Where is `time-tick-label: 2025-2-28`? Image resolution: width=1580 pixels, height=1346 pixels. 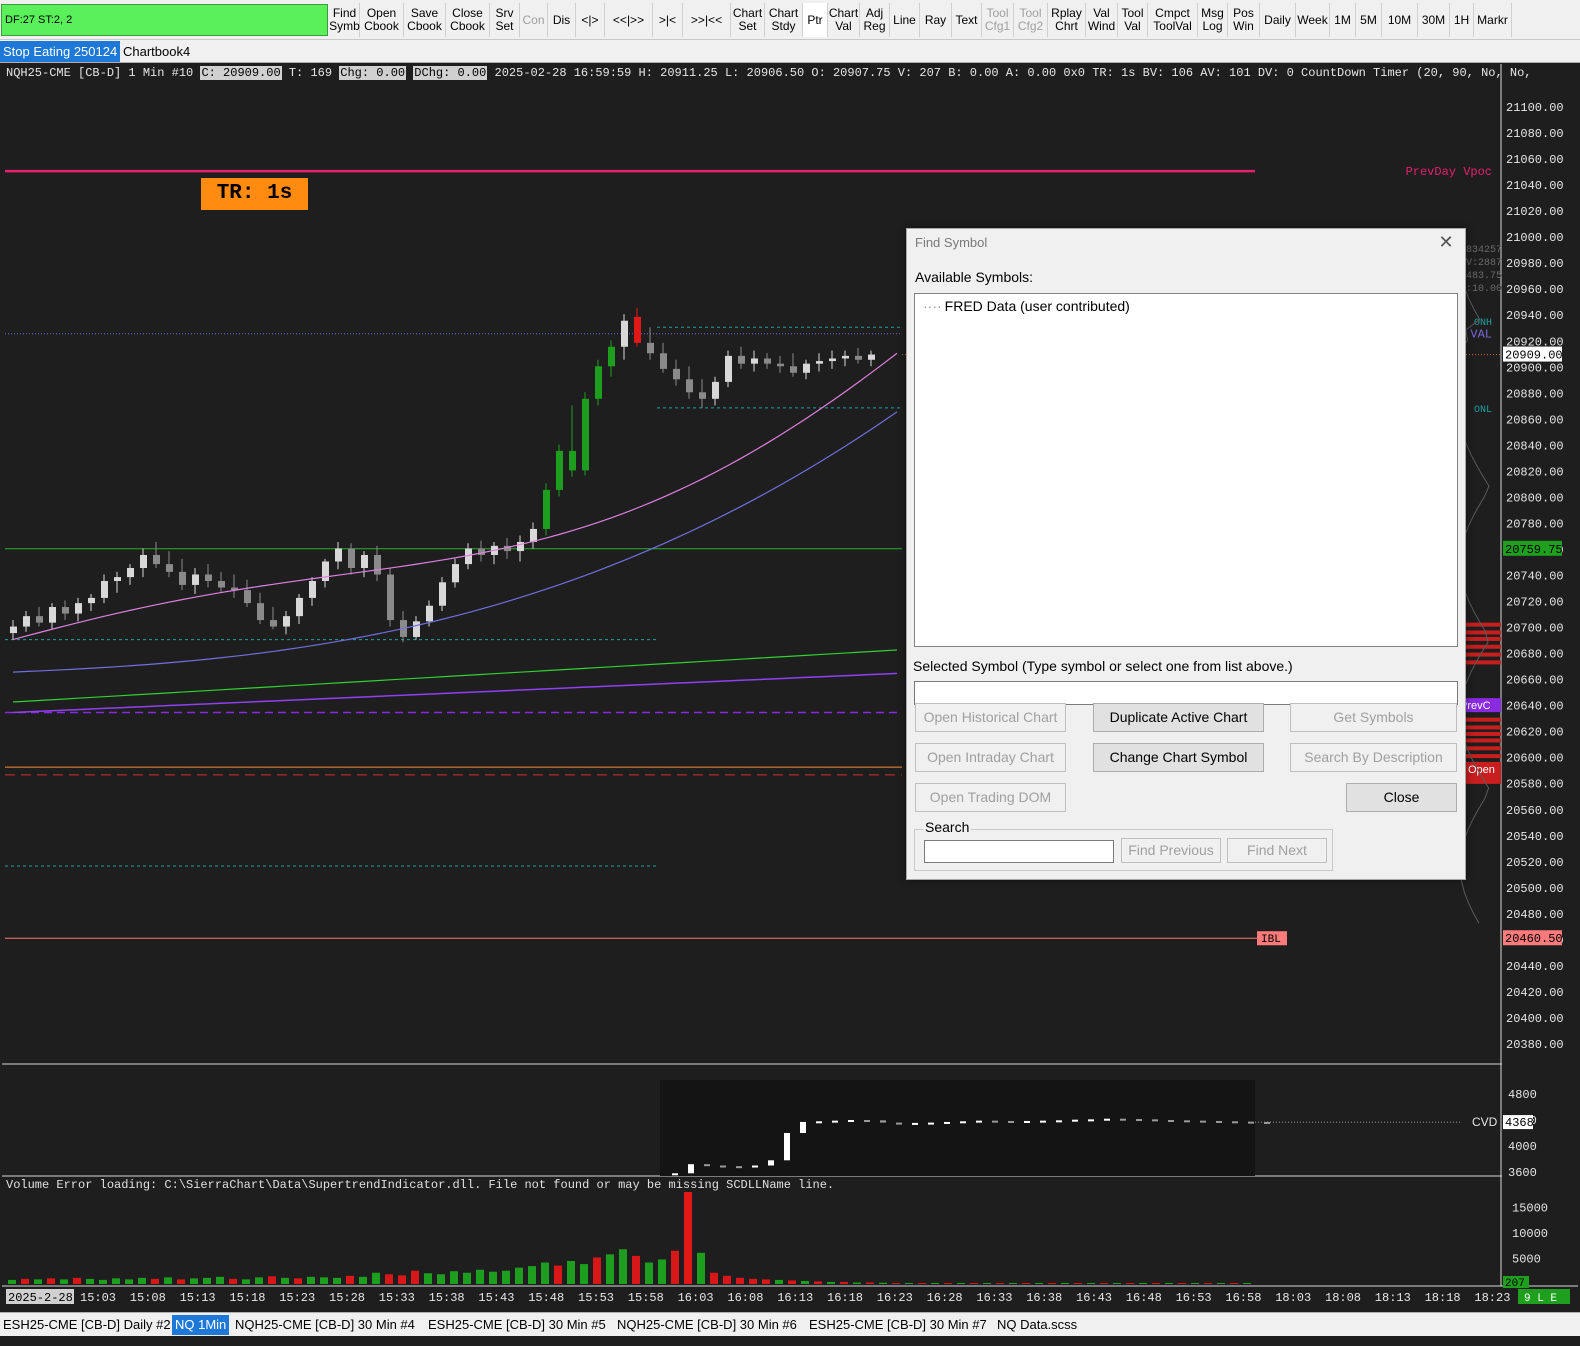 time-tick-label: 2025-2-28 is located at coordinates (40, 1298).